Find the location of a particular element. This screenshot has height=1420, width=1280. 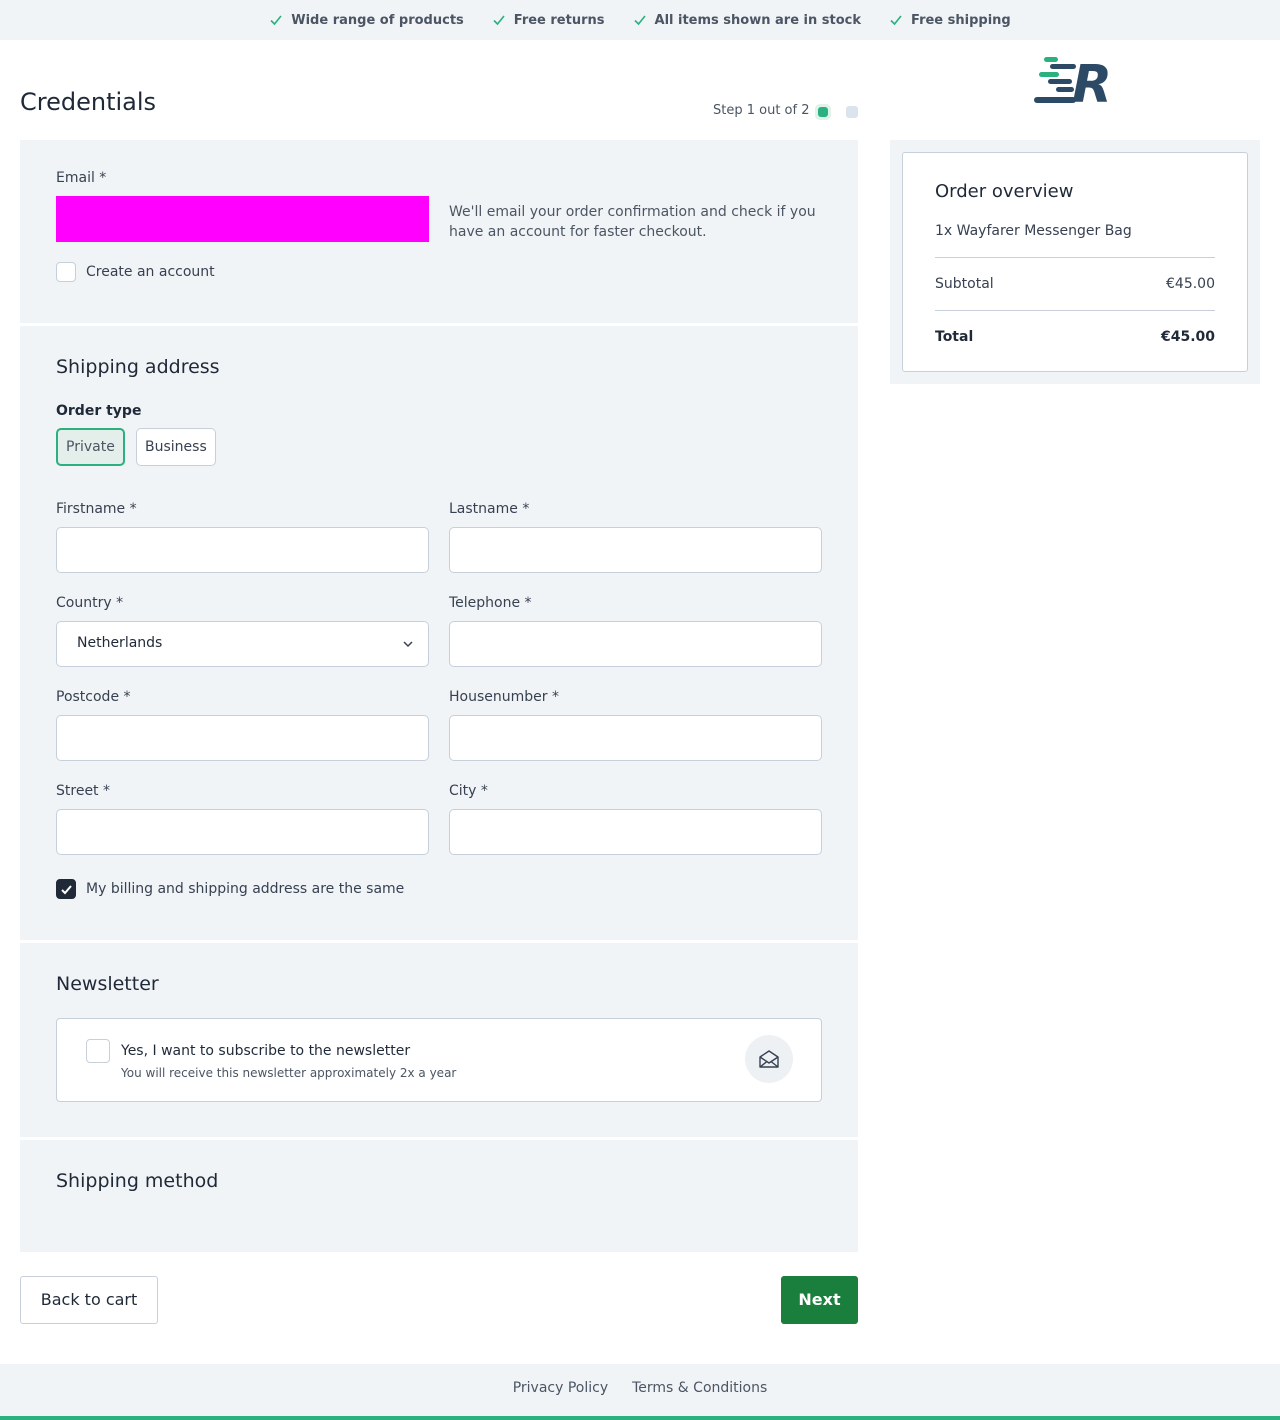

housenumber-label: Housenumber * is located at coordinates (504, 697).